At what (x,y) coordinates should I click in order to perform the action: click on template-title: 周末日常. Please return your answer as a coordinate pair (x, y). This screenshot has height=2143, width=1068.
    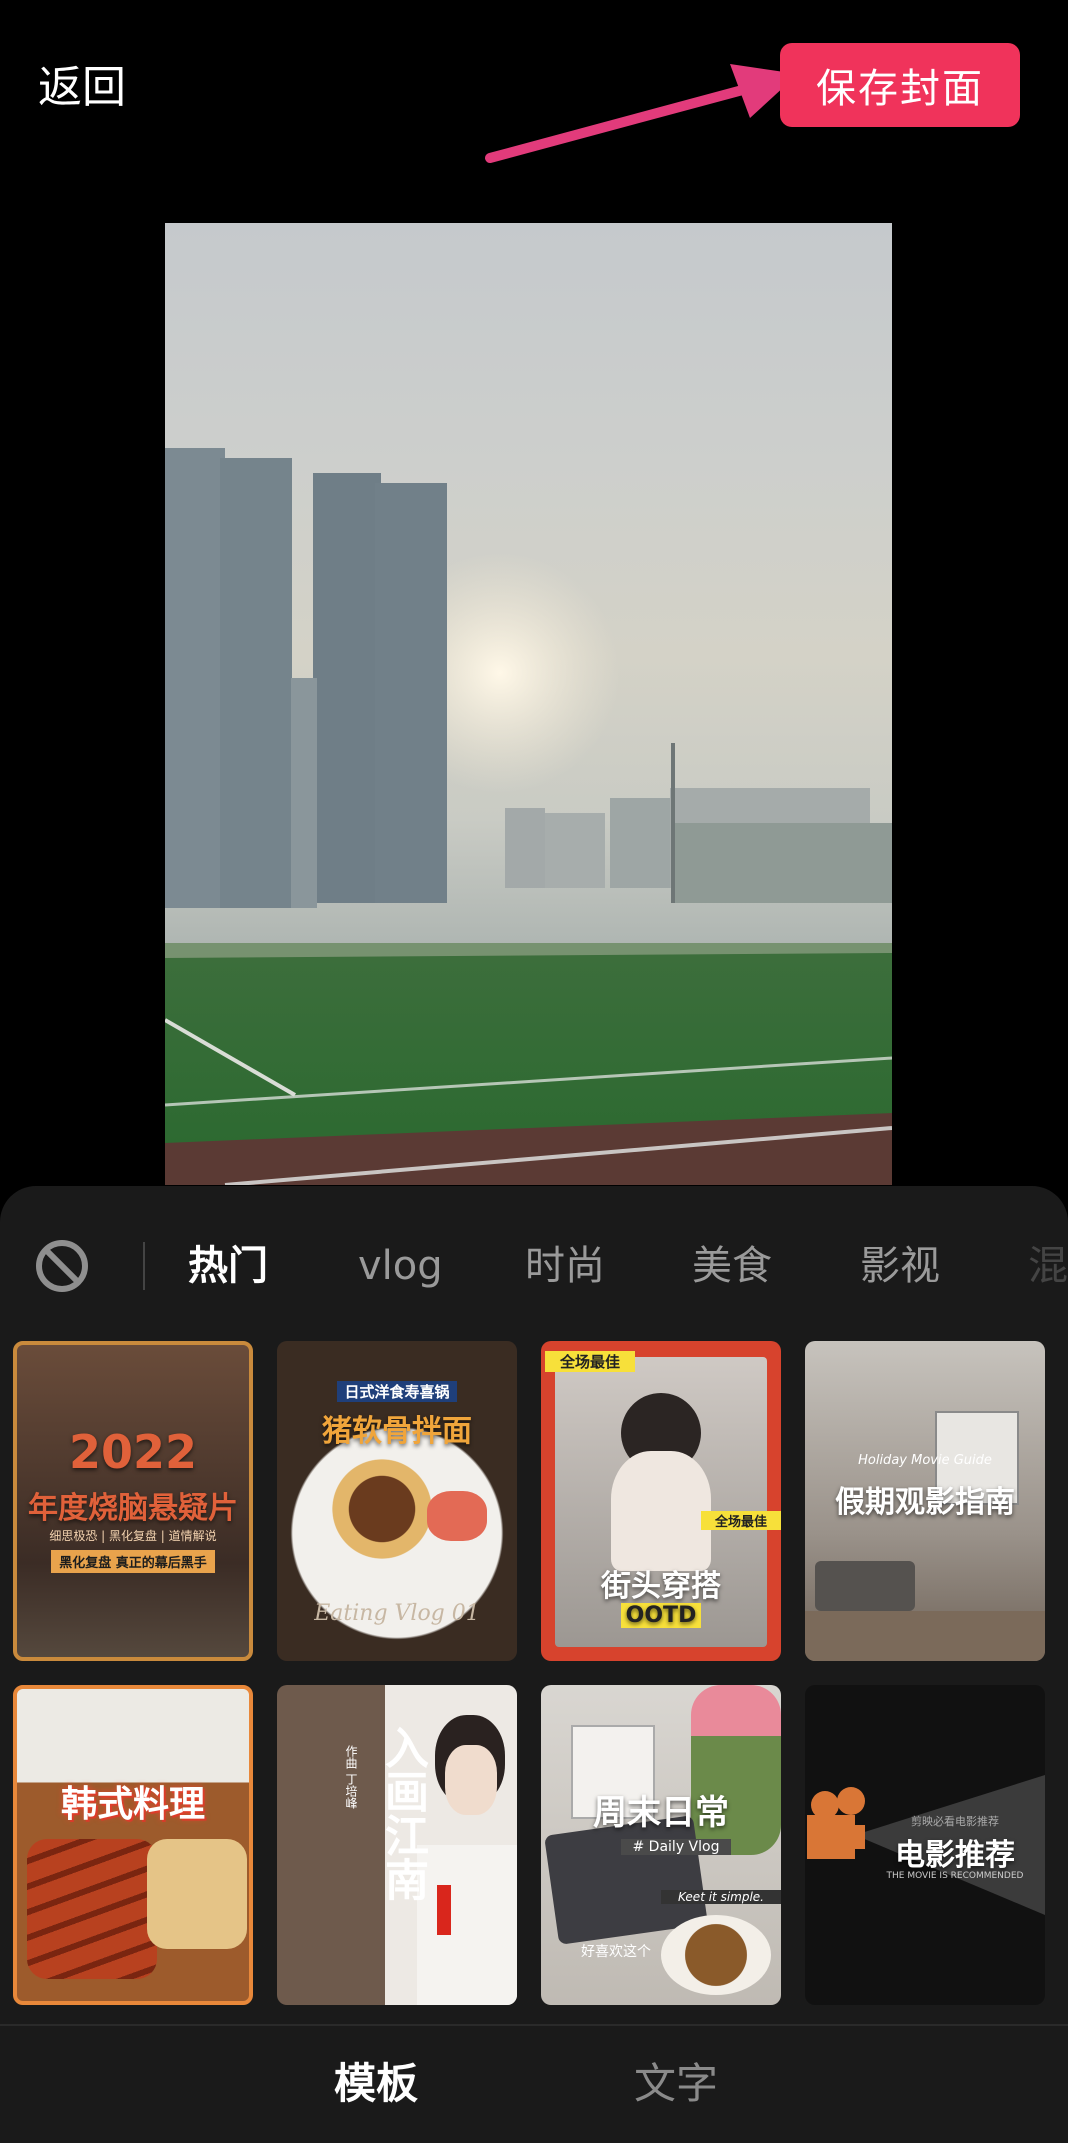
    Looking at the image, I should click on (661, 1813).